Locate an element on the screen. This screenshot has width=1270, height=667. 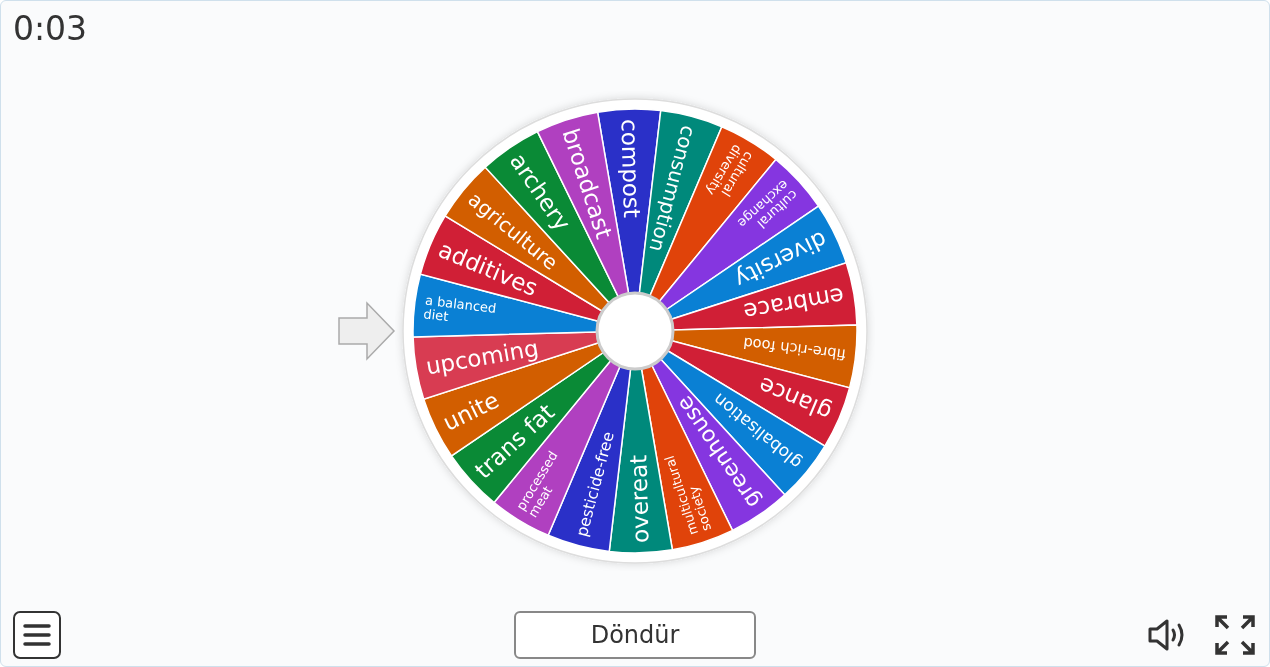
pointer-arrow-icon is located at coordinates (367, 330).